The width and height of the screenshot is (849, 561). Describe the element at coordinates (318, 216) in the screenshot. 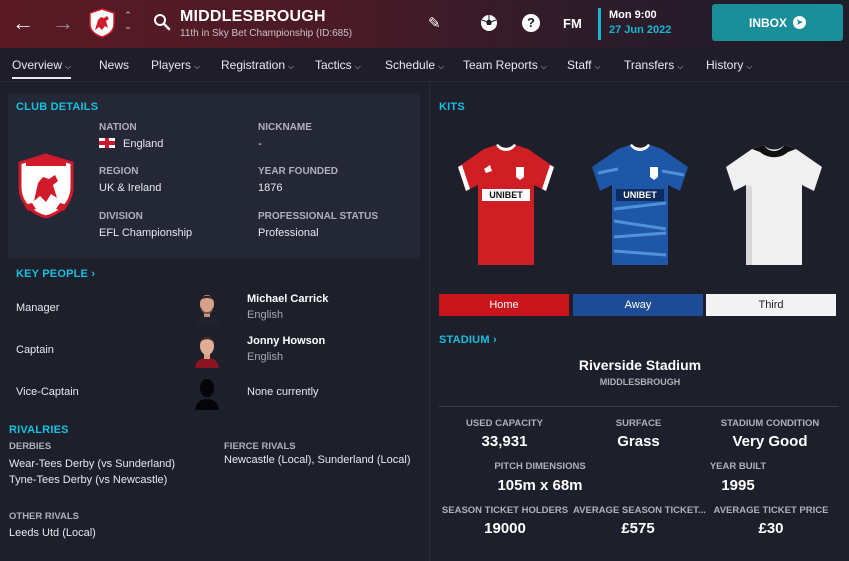

I see `professional-status-label: PROFESSIONAL STATUS` at that location.